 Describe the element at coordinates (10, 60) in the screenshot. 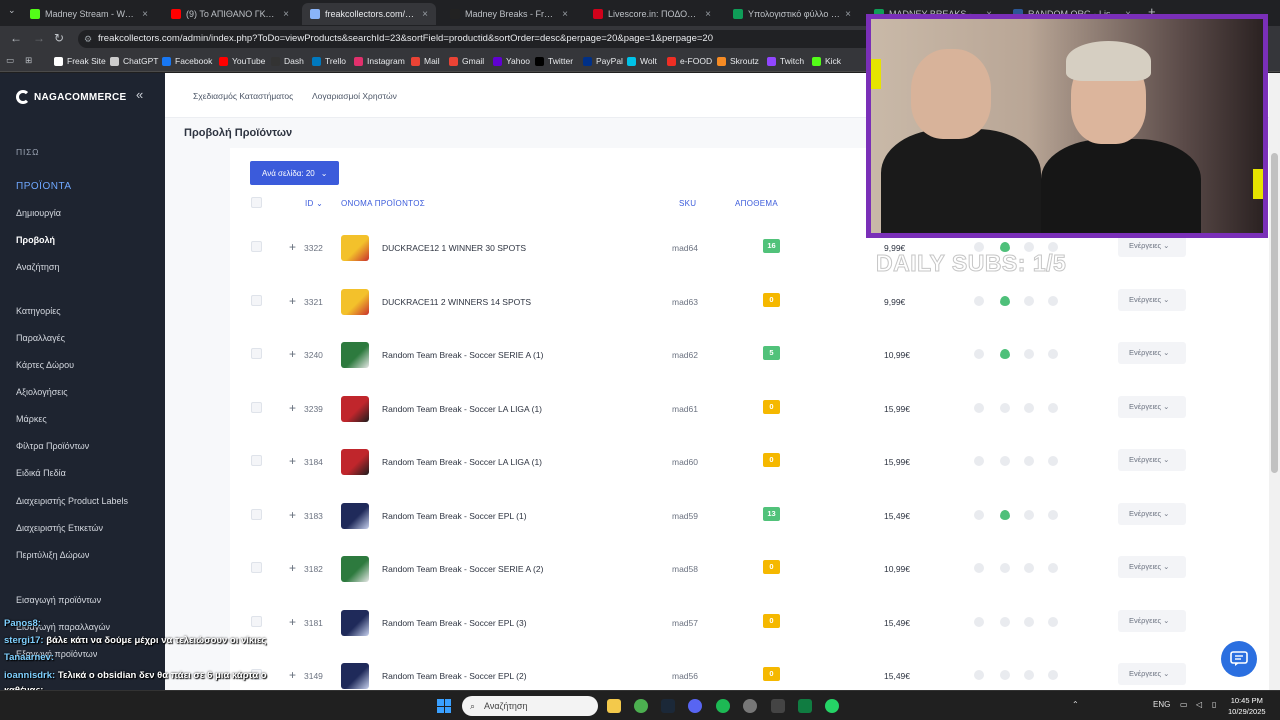

I see `bookmark-folder-icon: ▭` at that location.